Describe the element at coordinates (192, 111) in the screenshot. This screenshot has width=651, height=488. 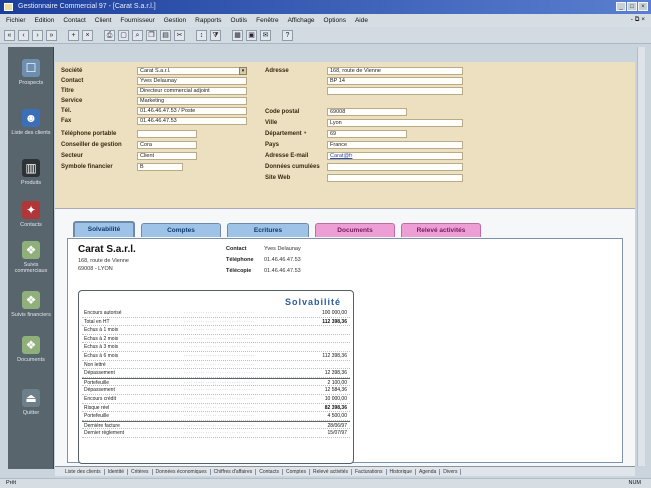
I see `tel-field: 01.46.46.47.53 / Poste` at that location.